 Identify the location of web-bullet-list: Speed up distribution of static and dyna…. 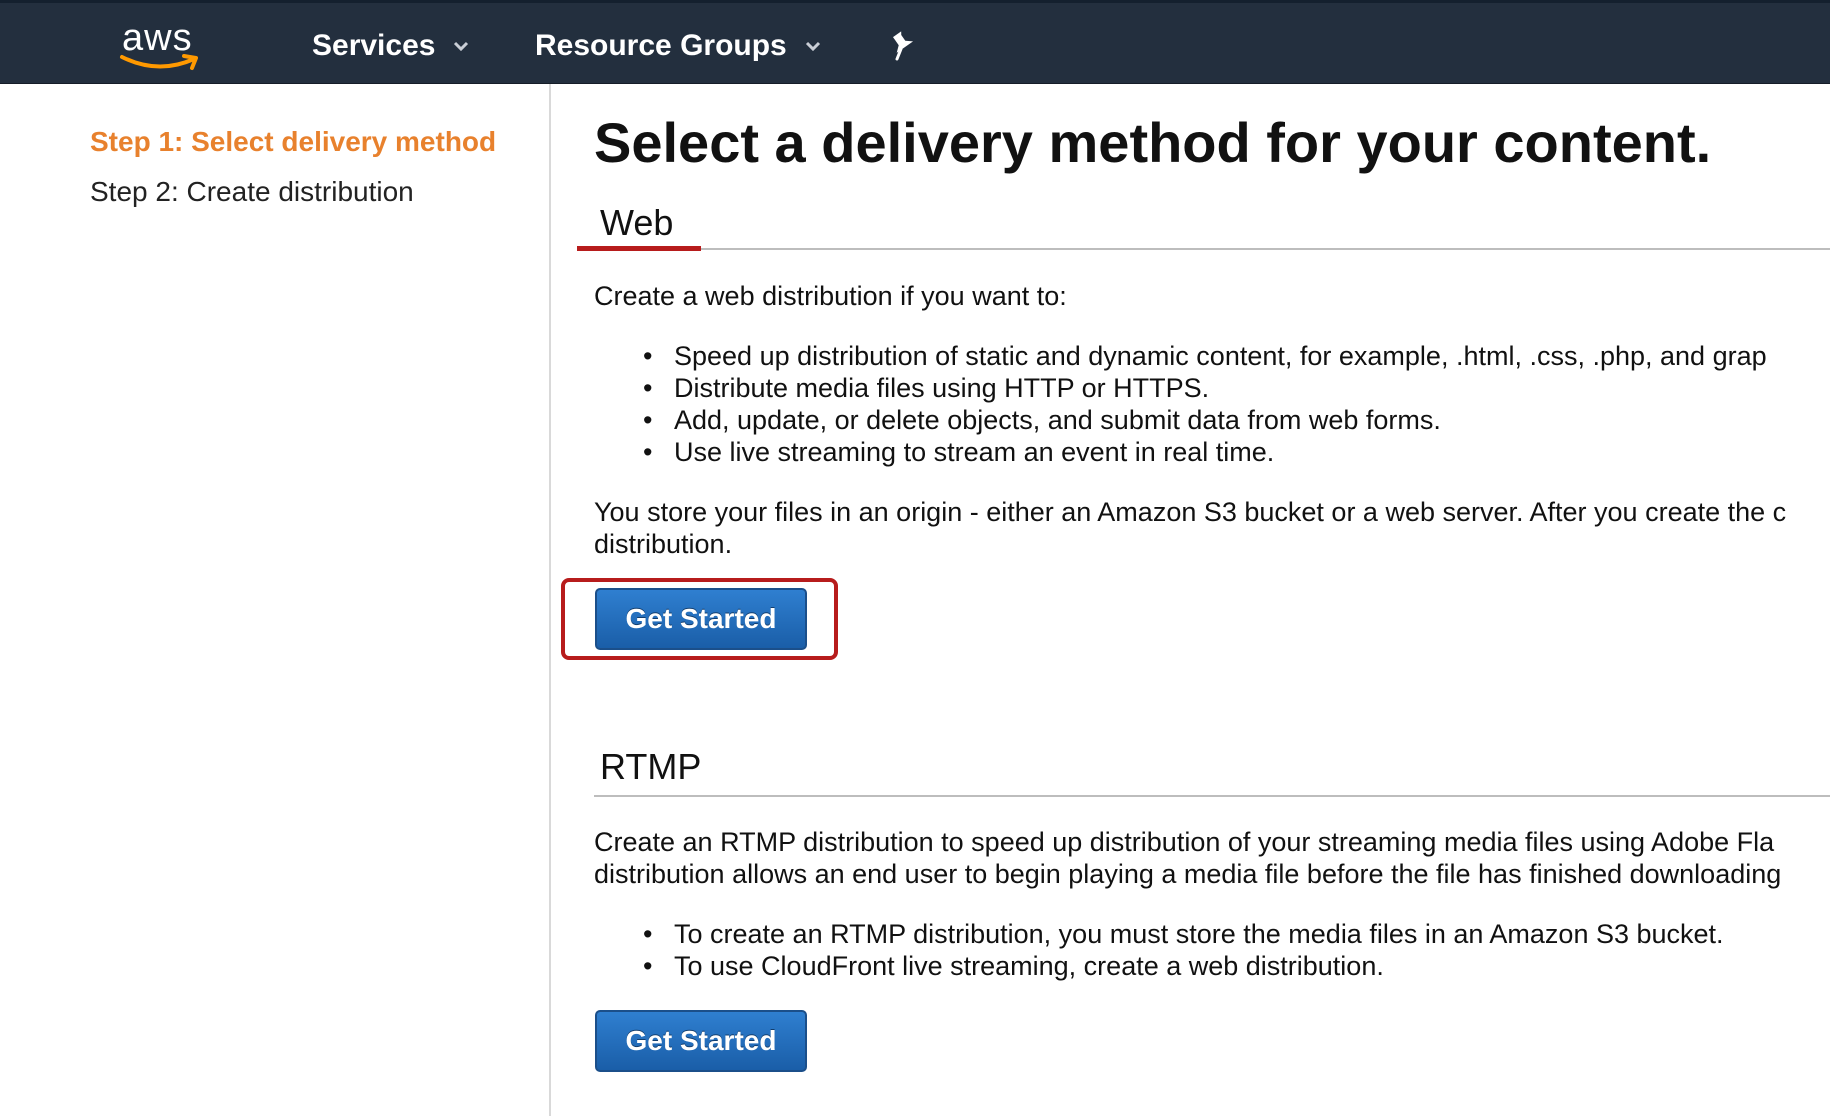
(1205, 404).